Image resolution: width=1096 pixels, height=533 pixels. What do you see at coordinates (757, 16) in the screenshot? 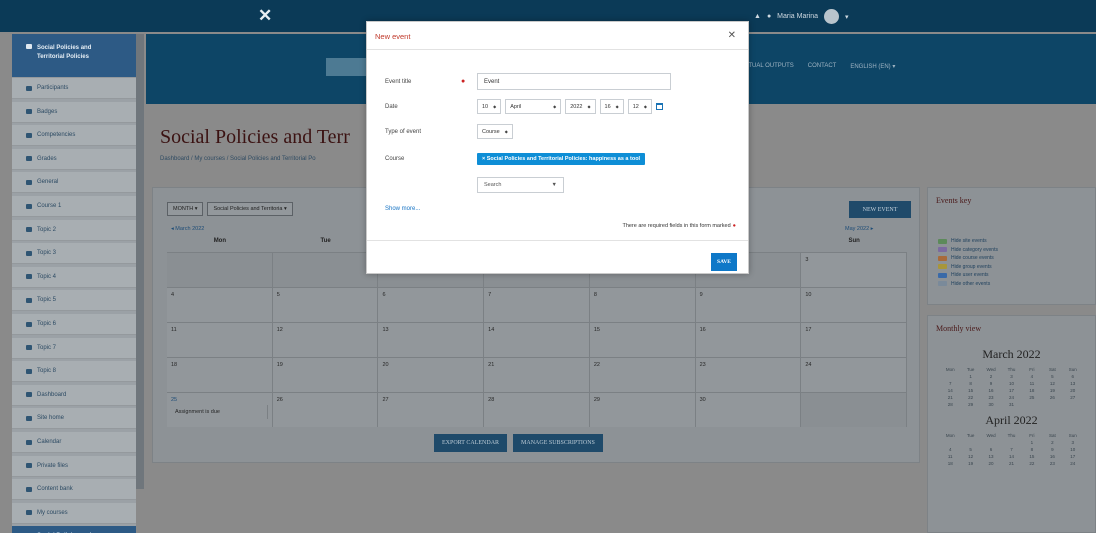
I see `bell-icon: ▲` at bounding box center [757, 16].